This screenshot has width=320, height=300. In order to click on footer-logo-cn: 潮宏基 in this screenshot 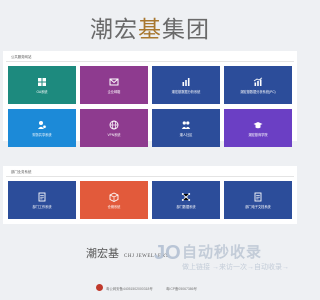, I will do `click(102, 254)`.